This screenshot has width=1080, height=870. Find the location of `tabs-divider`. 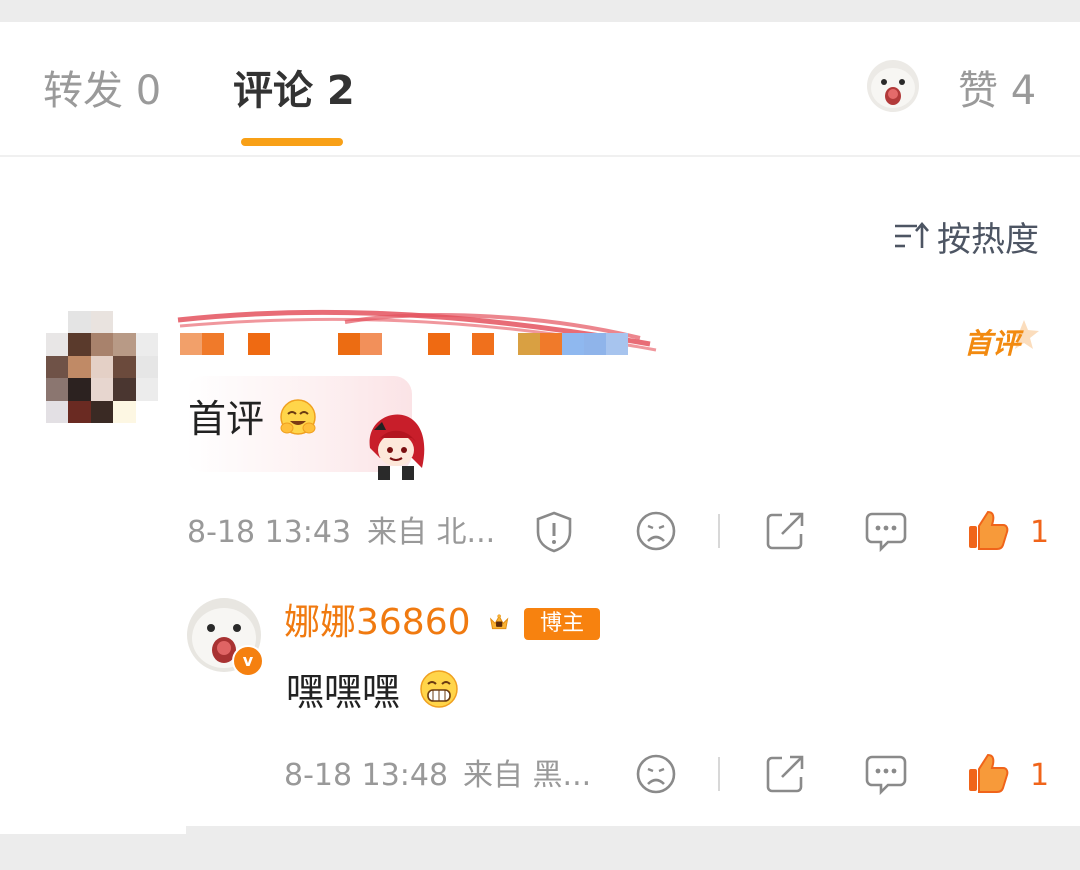

tabs-divider is located at coordinates (540, 156).